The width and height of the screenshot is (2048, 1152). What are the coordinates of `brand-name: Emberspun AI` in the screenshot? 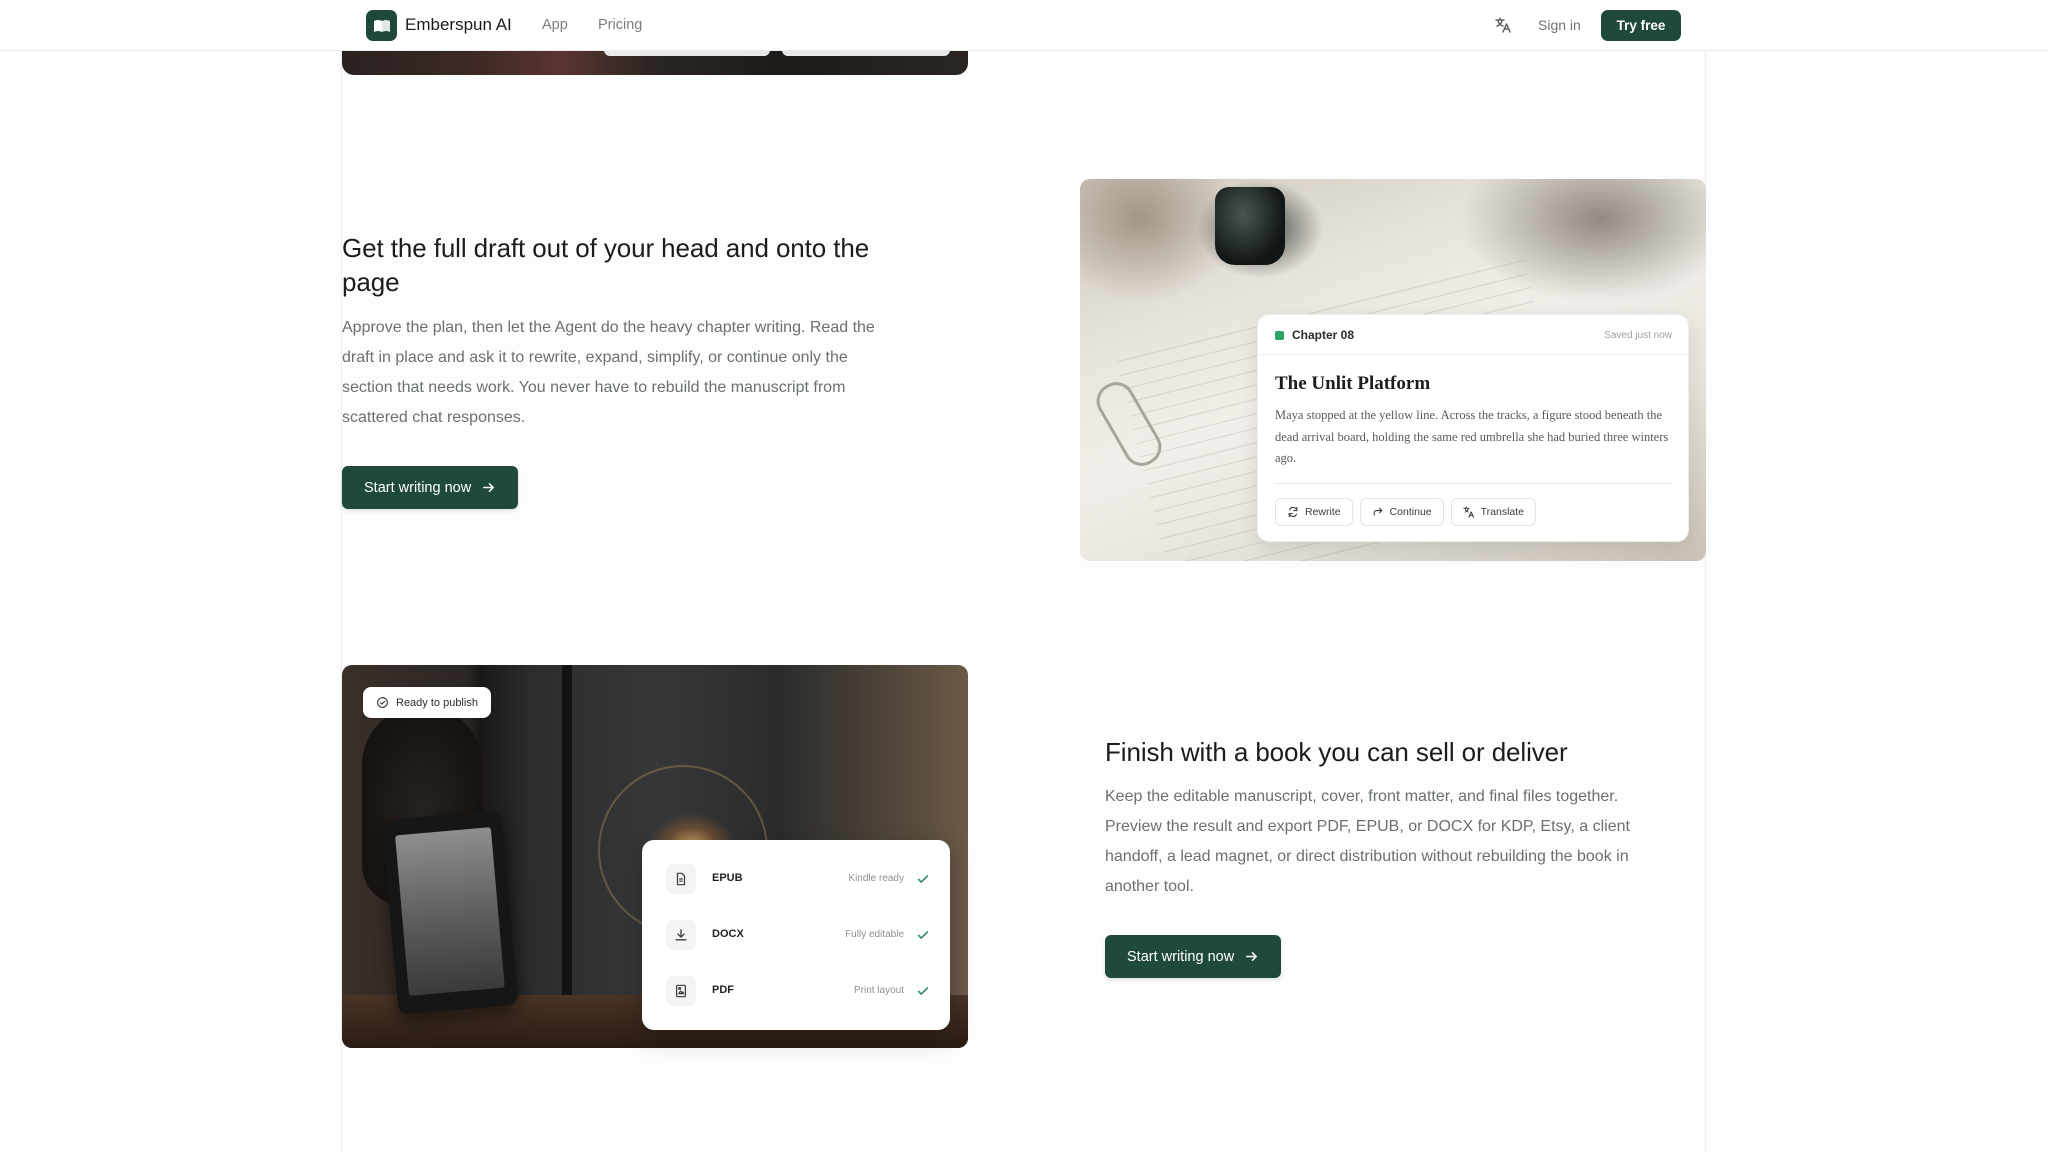 It's located at (458, 25).